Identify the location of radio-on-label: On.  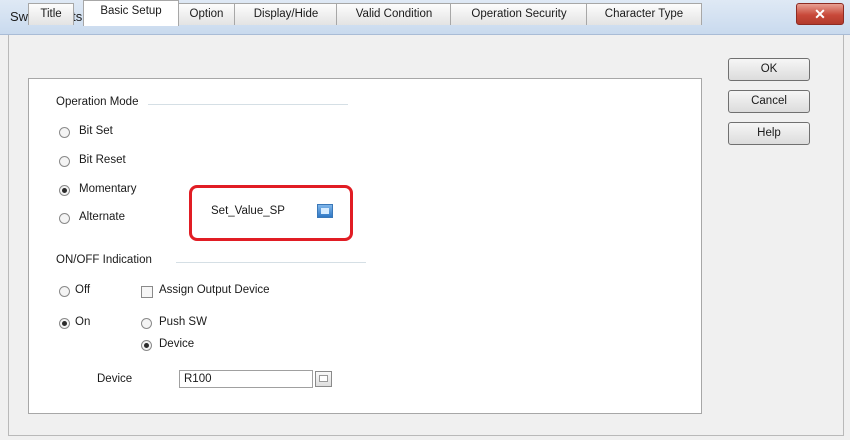
(83, 322).